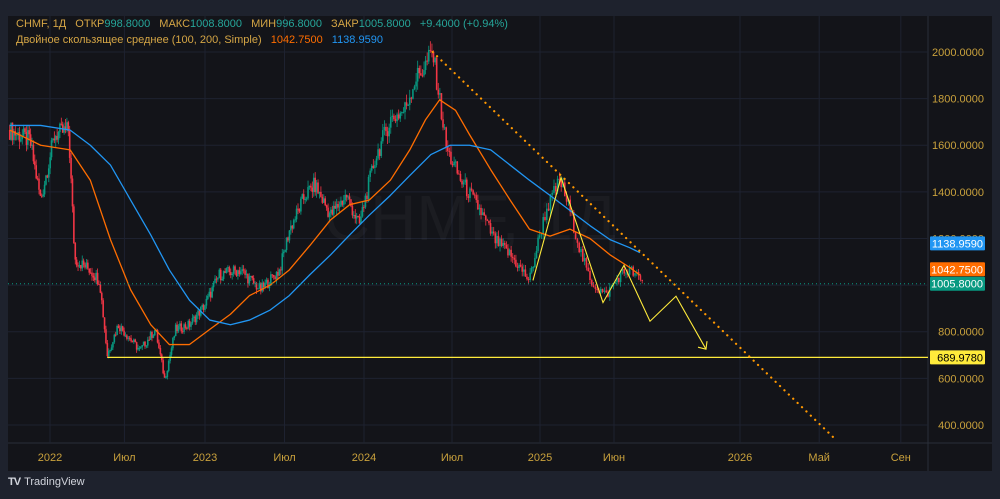 The image size is (1000, 499). I want to click on change-value: +9.4000 (+0.94%), so click(463, 24).